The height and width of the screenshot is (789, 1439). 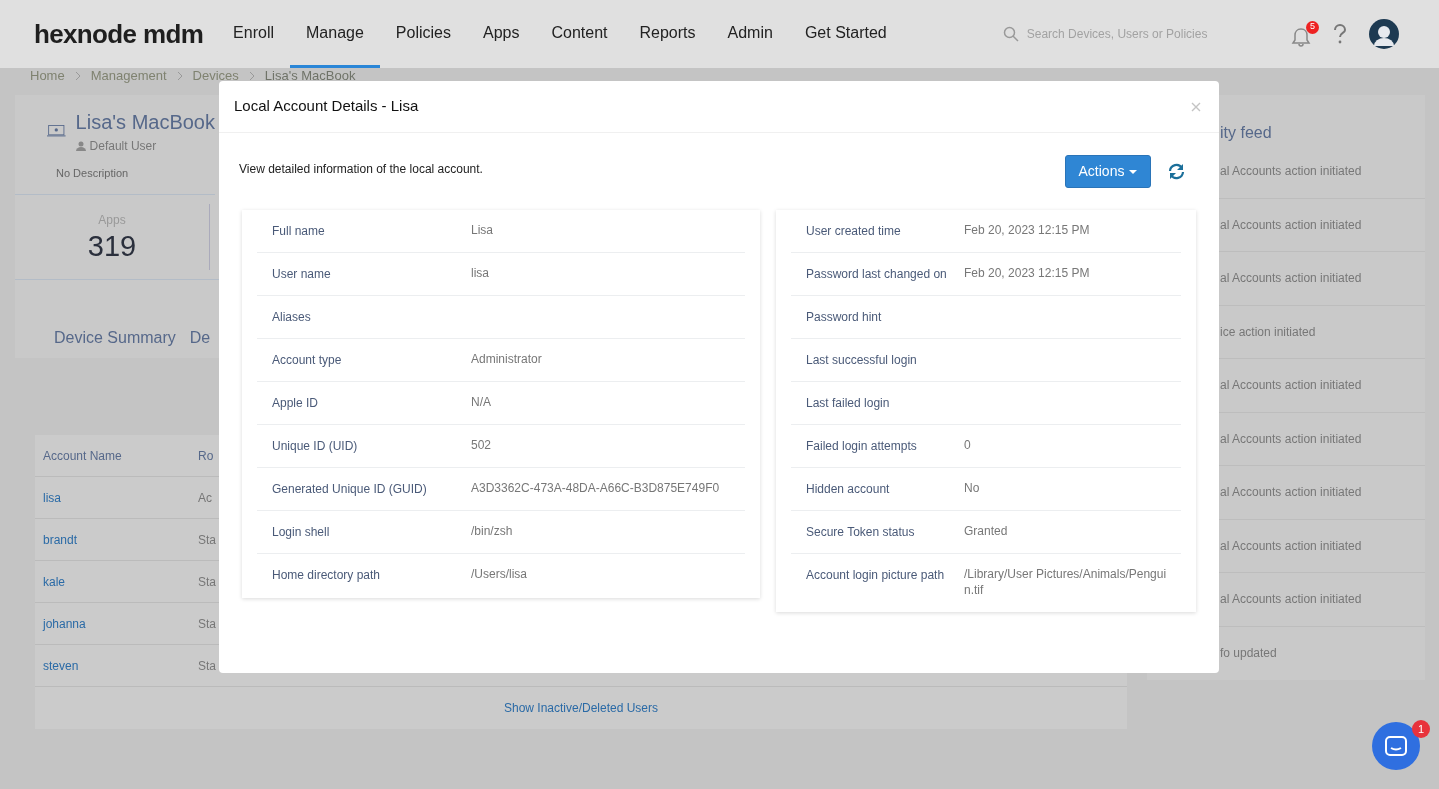 I want to click on field-label: Account type, so click(x=307, y=360).